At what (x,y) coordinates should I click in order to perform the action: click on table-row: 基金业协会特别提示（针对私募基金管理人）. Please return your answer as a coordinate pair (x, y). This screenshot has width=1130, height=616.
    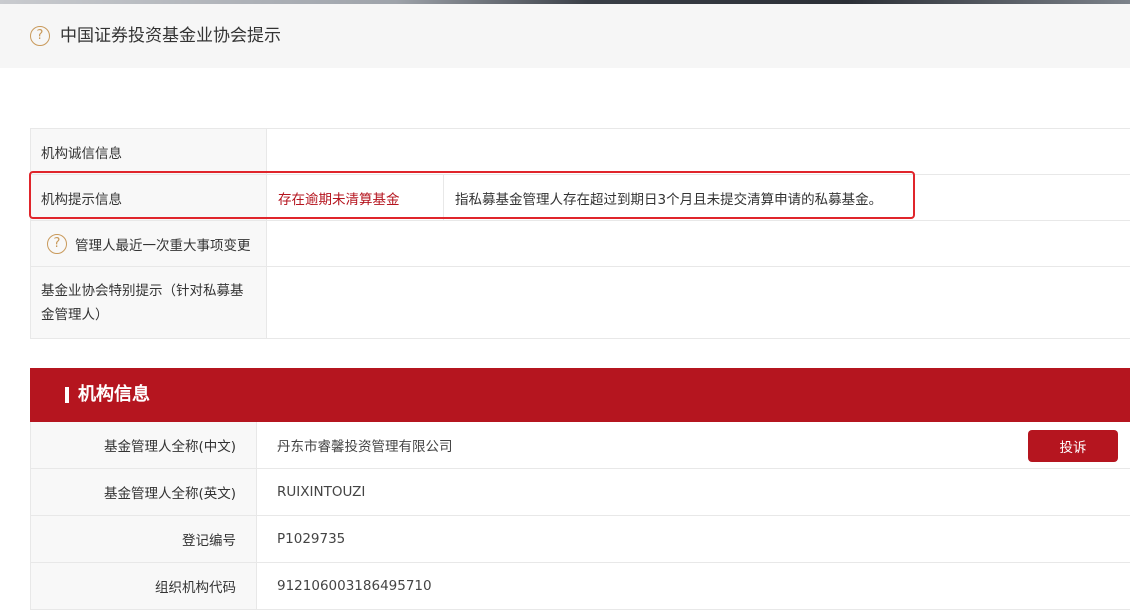
    Looking at the image, I should click on (580, 303).